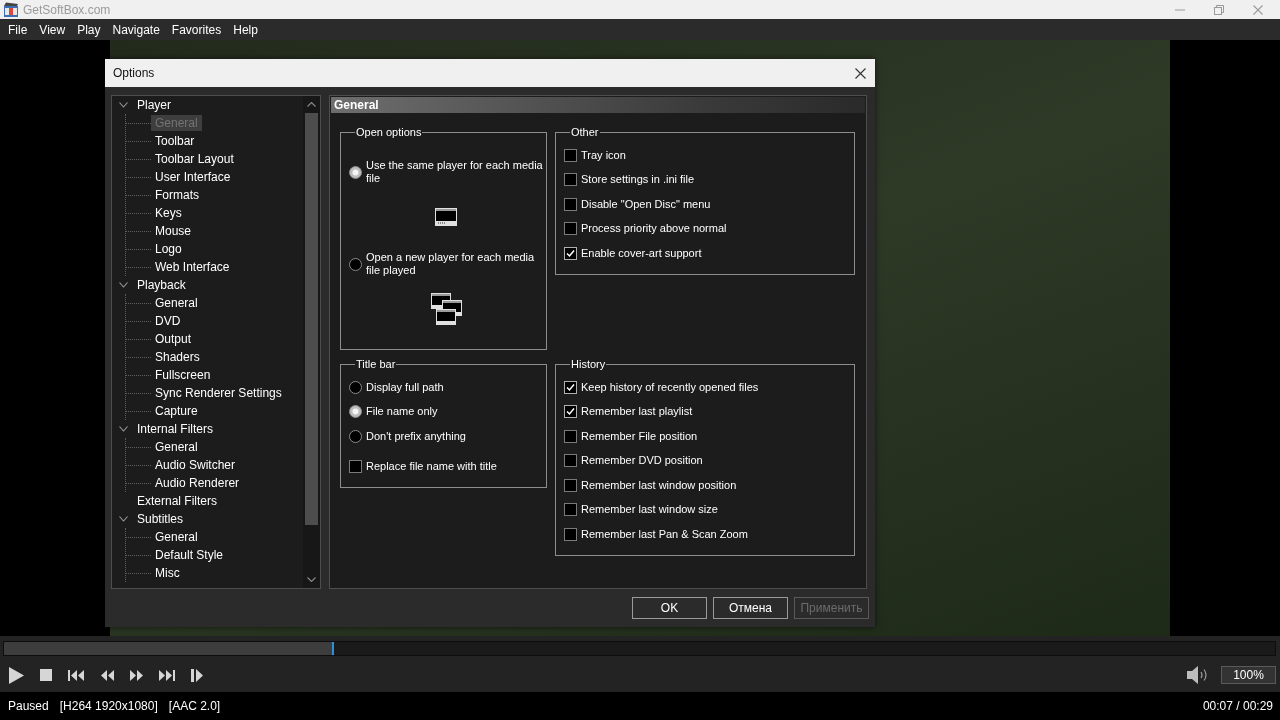 This screenshot has height=720, width=1280. What do you see at coordinates (654, 229) in the screenshot?
I see `checkbox-label: Process priority above normal` at bounding box center [654, 229].